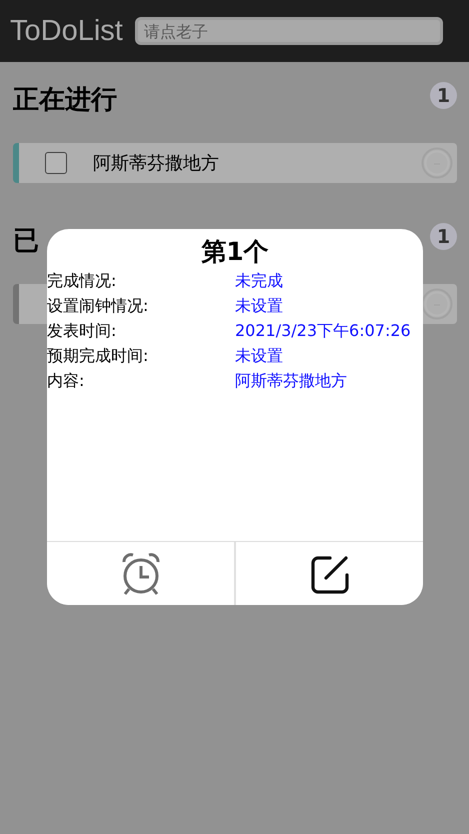 The image size is (469, 834). Describe the element at coordinates (82, 331) in the screenshot. I see `field-label: 发表时间:` at that location.